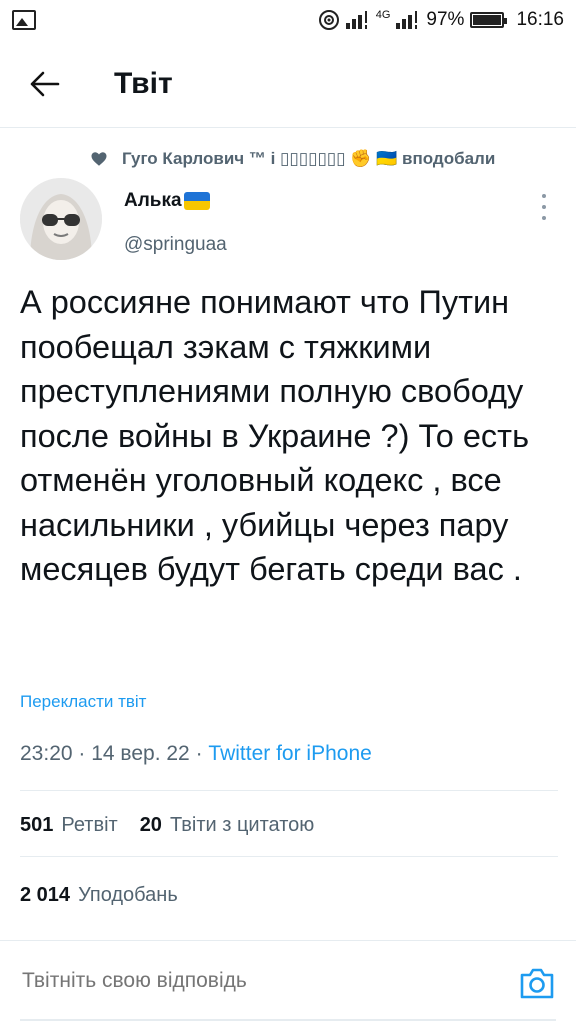  What do you see at coordinates (99, 159) in the screenshot?
I see `heart-icon` at bounding box center [99, 159].